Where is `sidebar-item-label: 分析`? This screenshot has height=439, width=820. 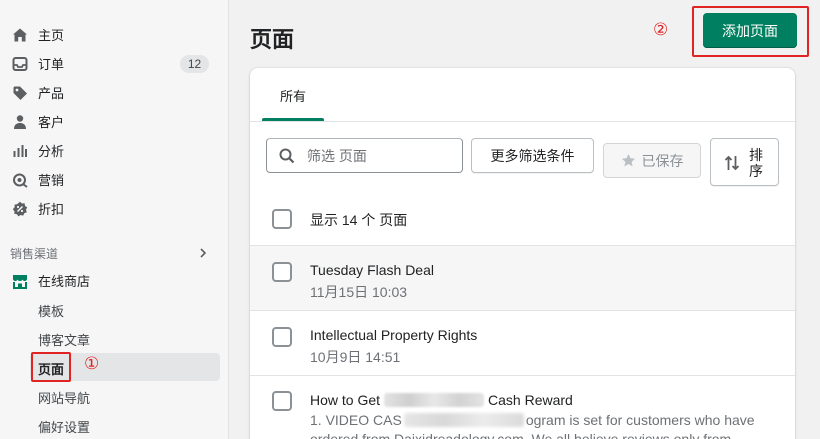 sidebar-item-label: 分析 is located at coordinates (51, 151).